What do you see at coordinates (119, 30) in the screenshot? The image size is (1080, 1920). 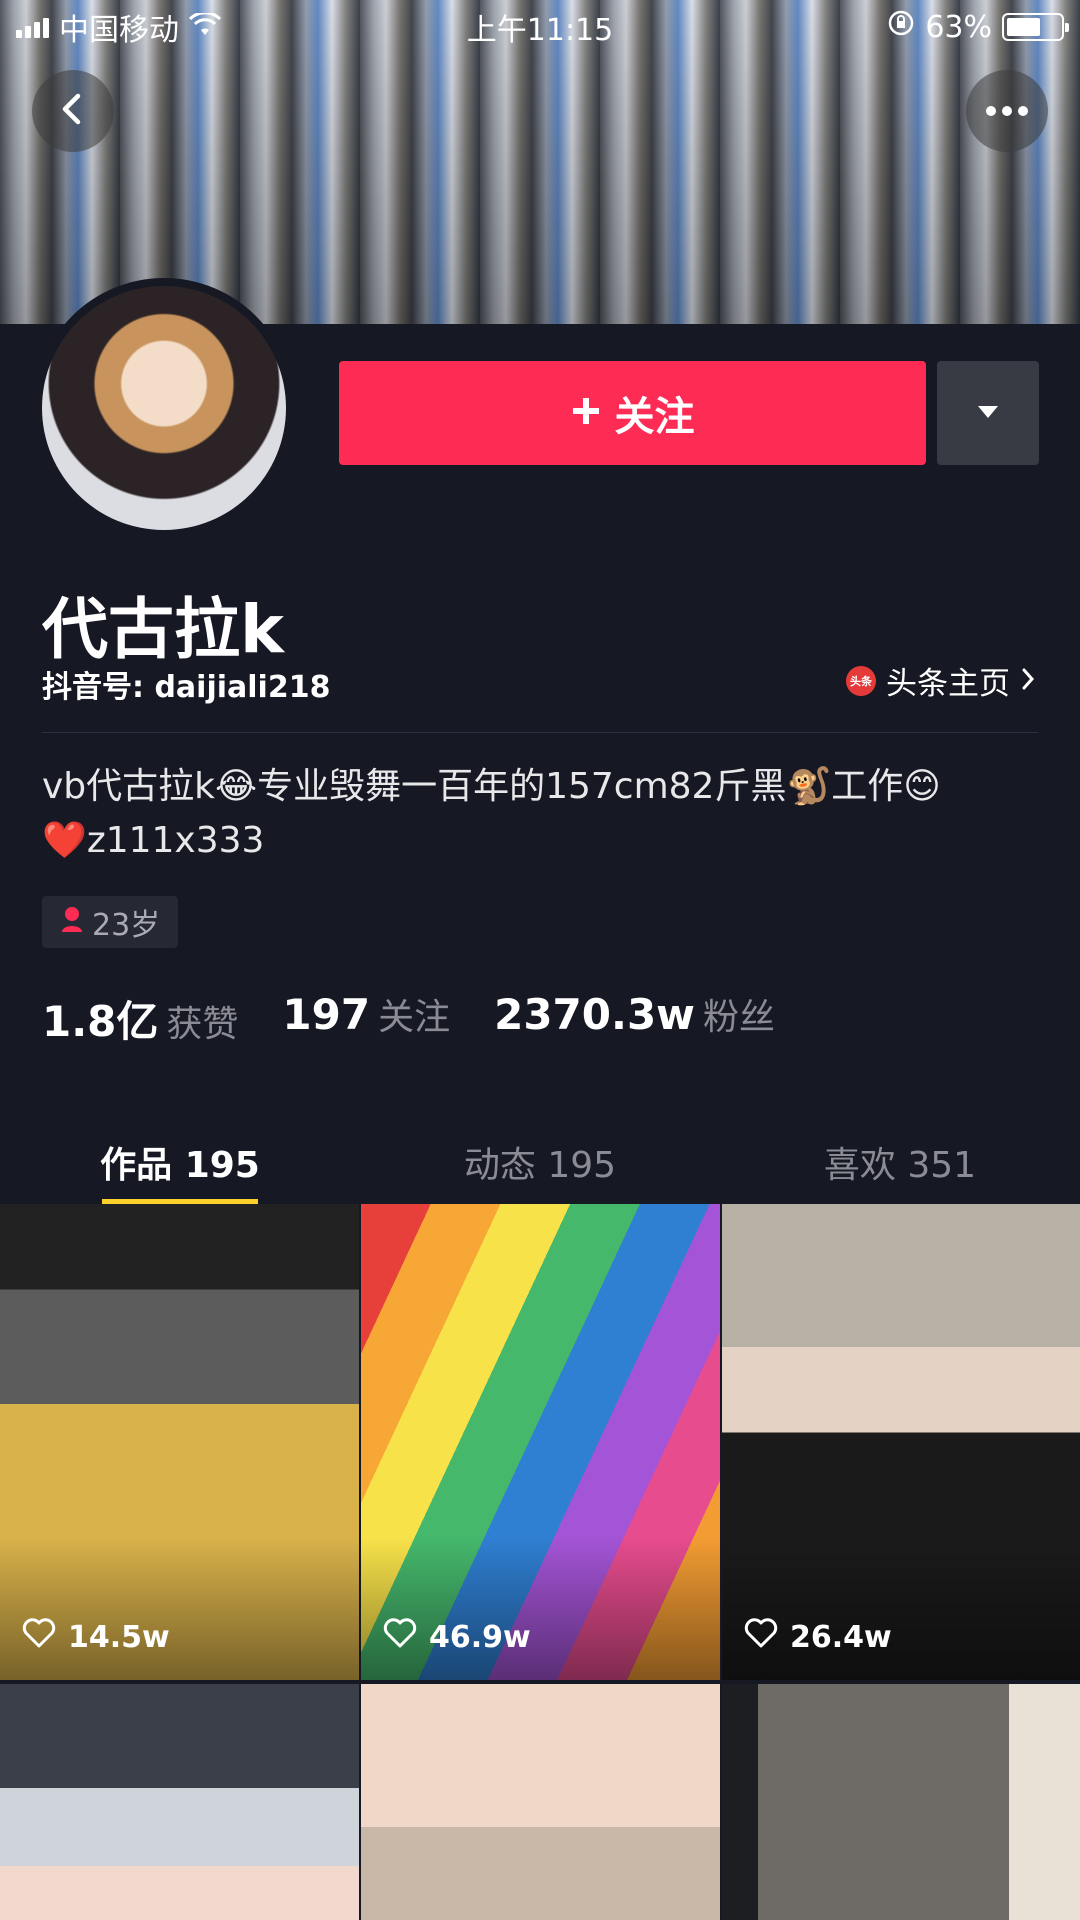 I see `carrier-label: 中国移动` at bounding box center [119, 30].